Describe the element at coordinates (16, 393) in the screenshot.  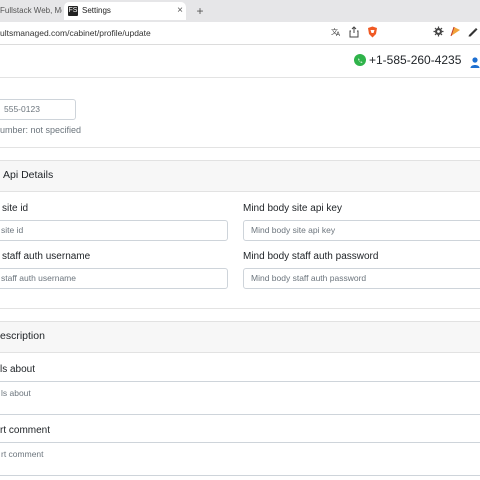
I see `details-about-placeholder: ls about` at that location.